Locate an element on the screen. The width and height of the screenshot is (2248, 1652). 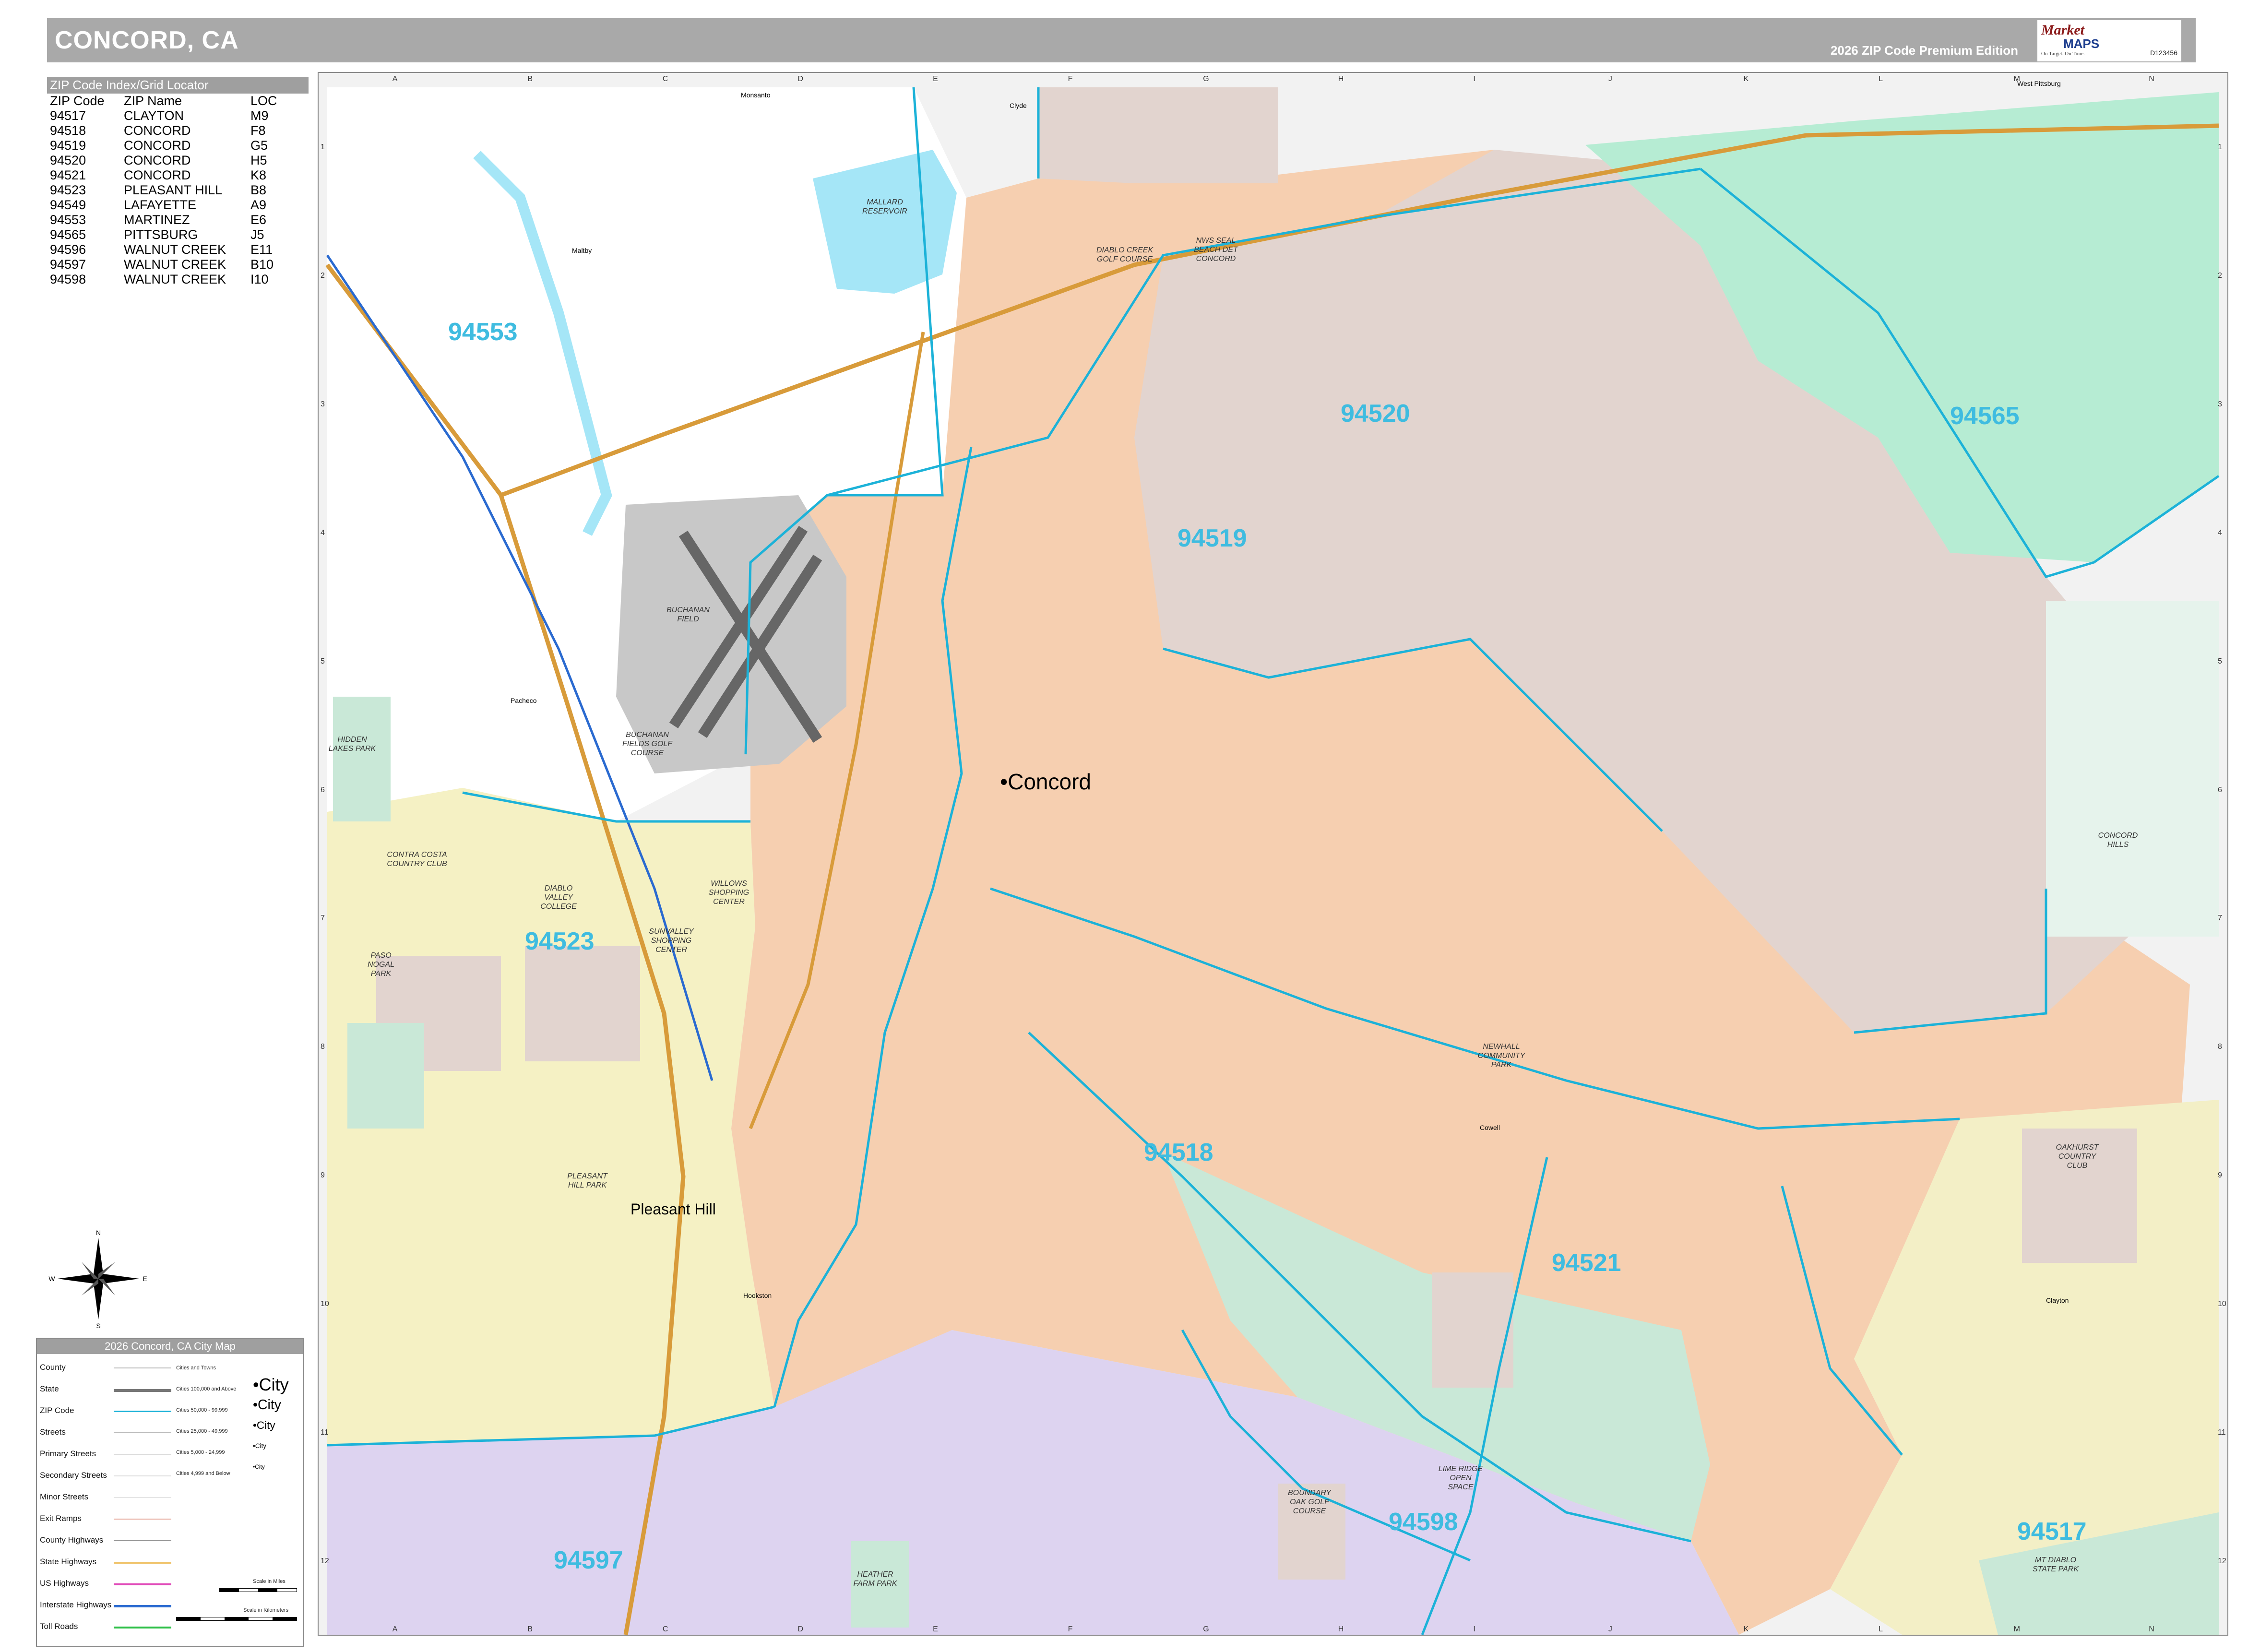
legend-city-size-label: Cities 25,000 - 49,999 is located at coordinates (202, 1431).